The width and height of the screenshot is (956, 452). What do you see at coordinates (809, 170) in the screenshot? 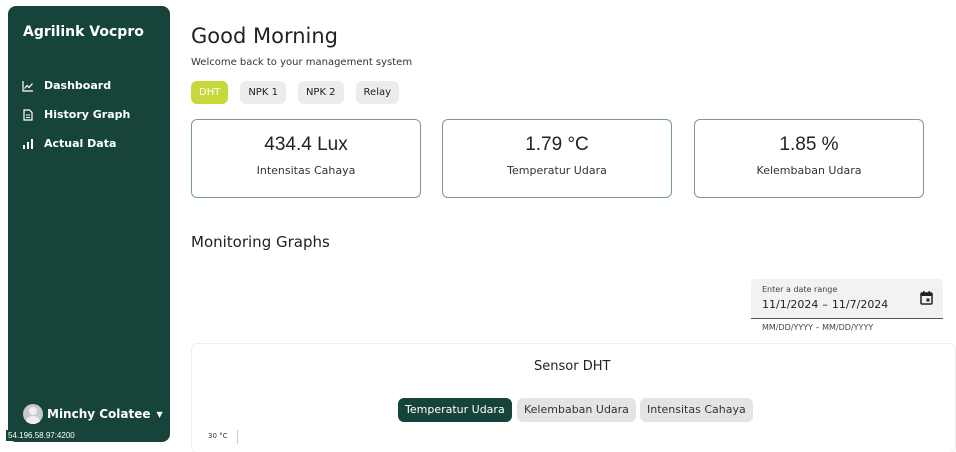
I see `card-label: Kelembaban Udara` at bounding box center [809, 170].